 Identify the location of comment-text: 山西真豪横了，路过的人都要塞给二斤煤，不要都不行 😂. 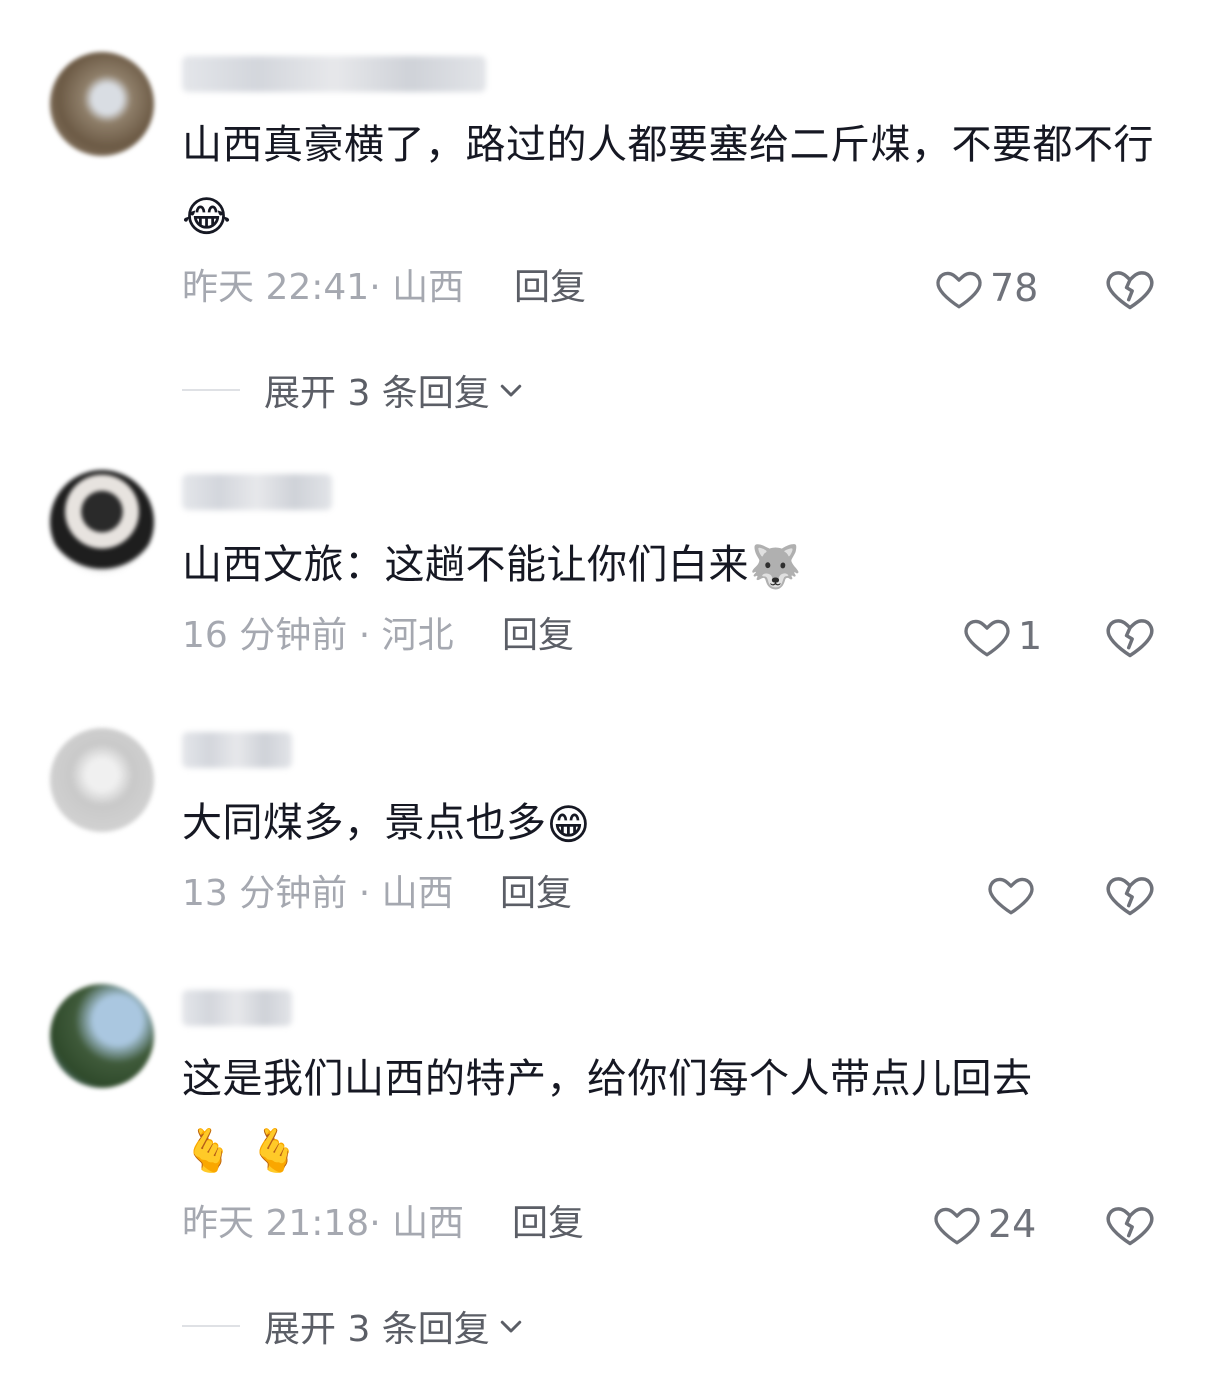
(677, 180).